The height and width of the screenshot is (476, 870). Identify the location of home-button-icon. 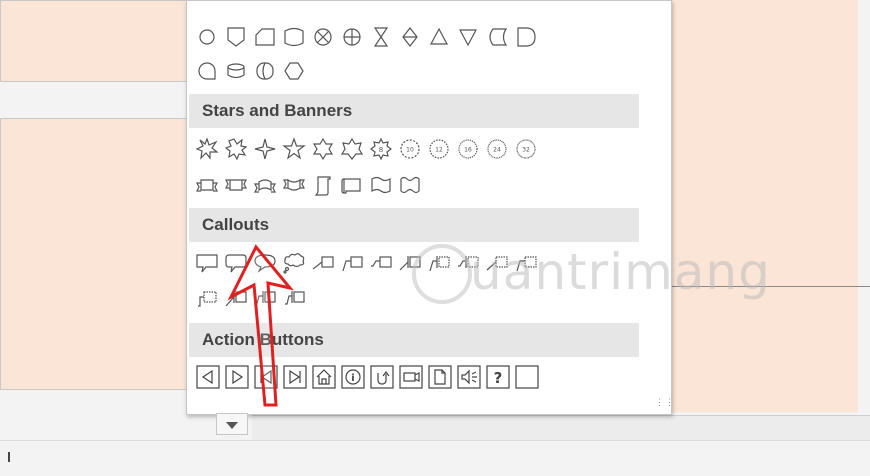
(324, 377).